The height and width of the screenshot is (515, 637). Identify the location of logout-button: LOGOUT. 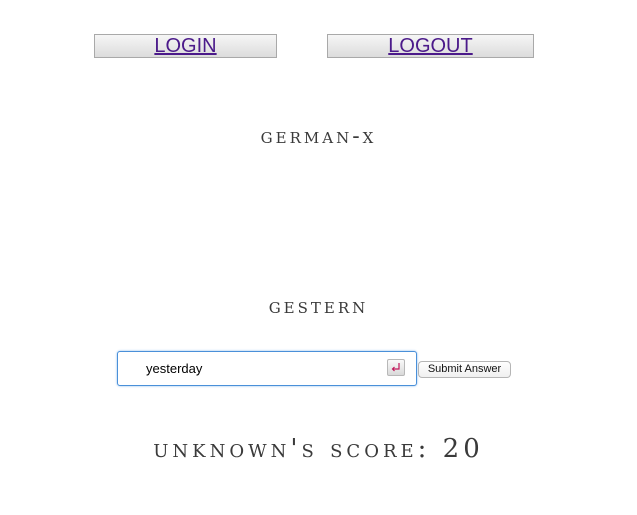
(430, 46).